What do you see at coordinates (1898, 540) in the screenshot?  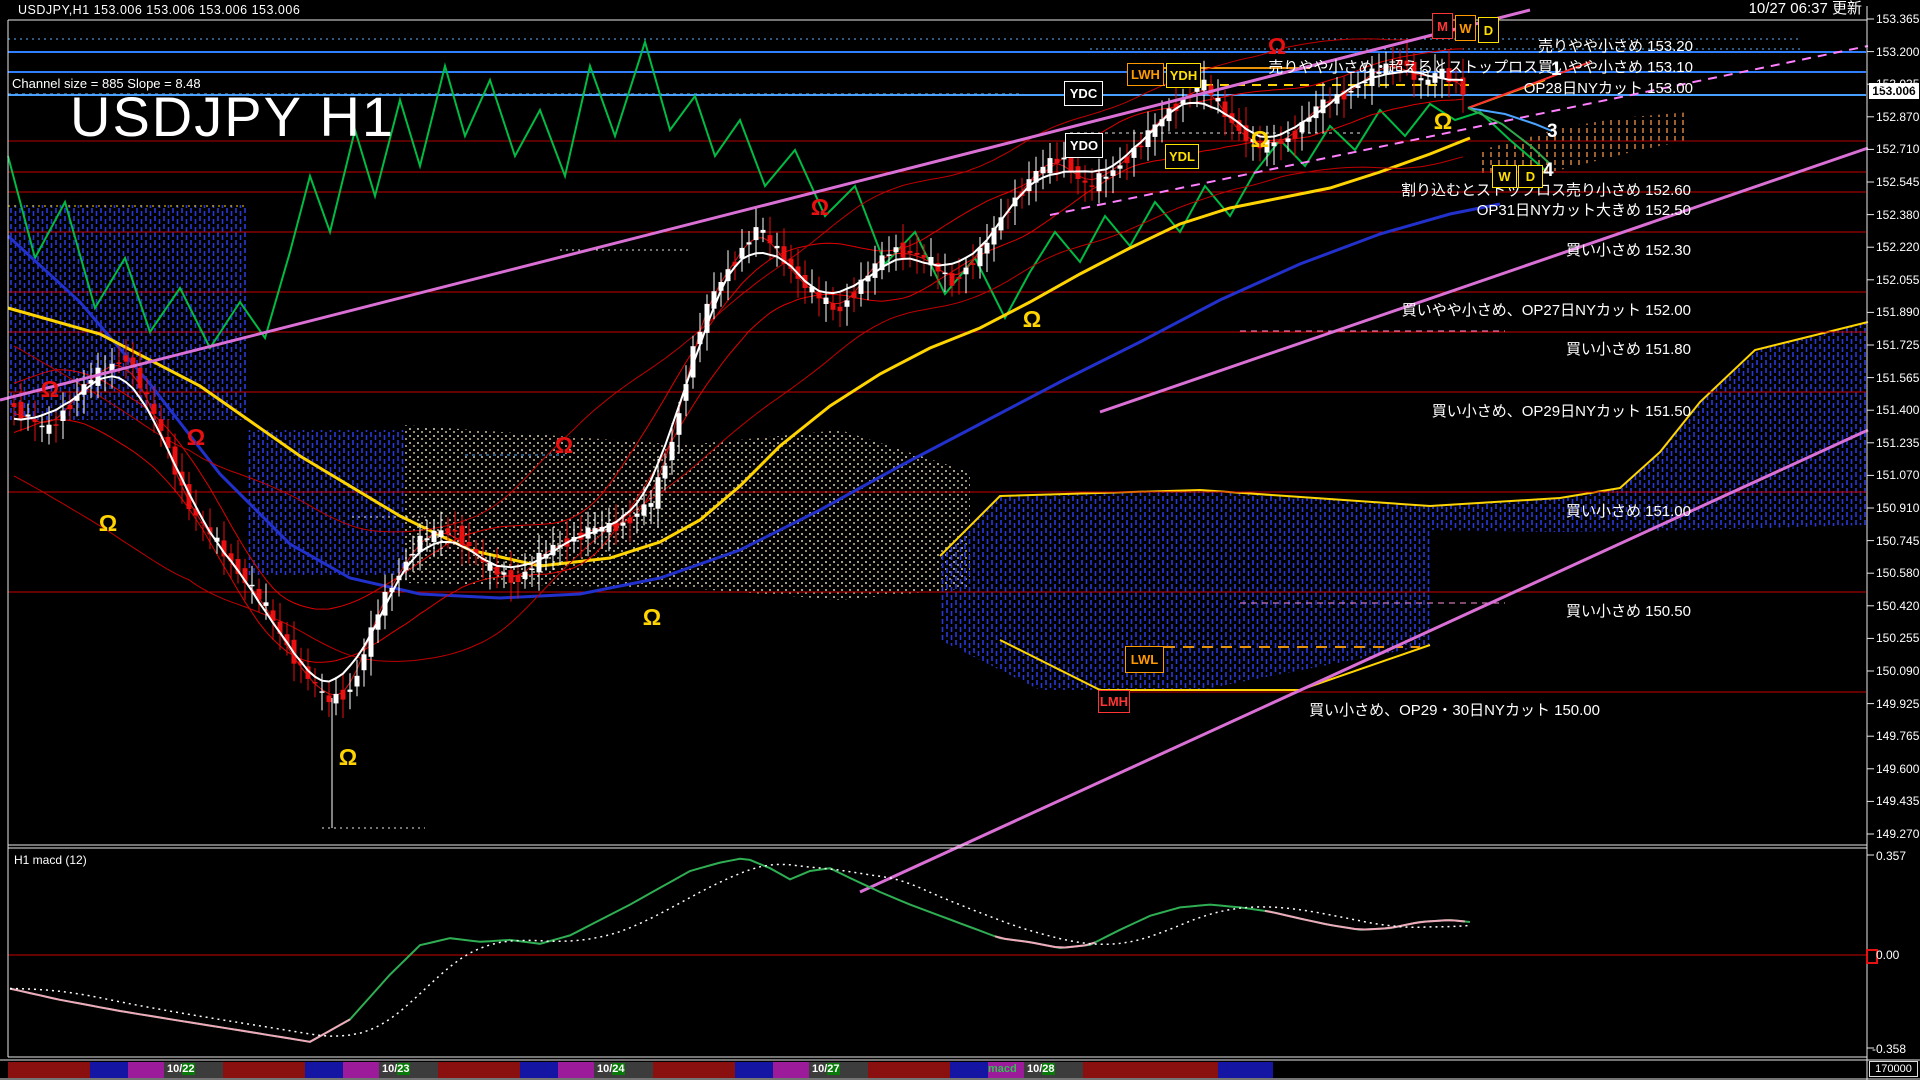 I see `price-axis-label: 150.745` at bounding box center [1898, 540].